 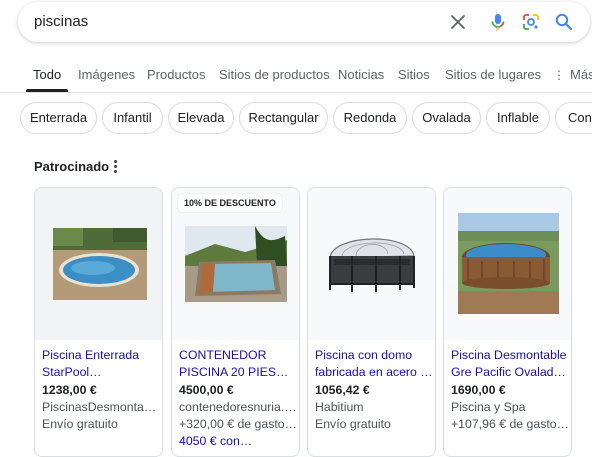 What do you see at coordinates (58, 118) in the screenshot?
I see `chip-enterrada: Enterrada` at bounding box center [58, 118].